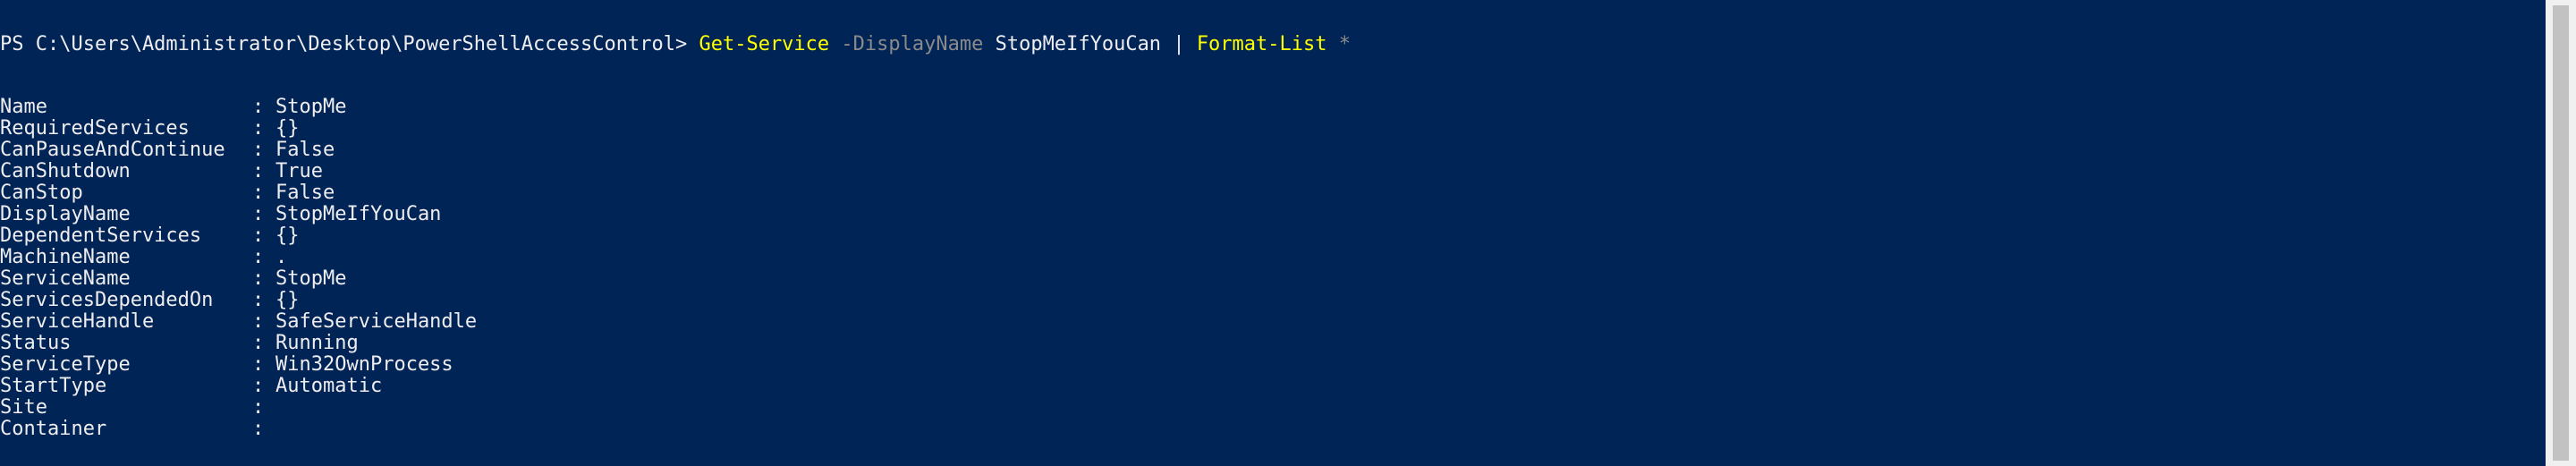 The width and height of the screenshot is (2576, 466). What do you see at coordinates (65, 171) in the screenshot?
I see `property-name: CanShutdown` at bounding box center [65, 171].